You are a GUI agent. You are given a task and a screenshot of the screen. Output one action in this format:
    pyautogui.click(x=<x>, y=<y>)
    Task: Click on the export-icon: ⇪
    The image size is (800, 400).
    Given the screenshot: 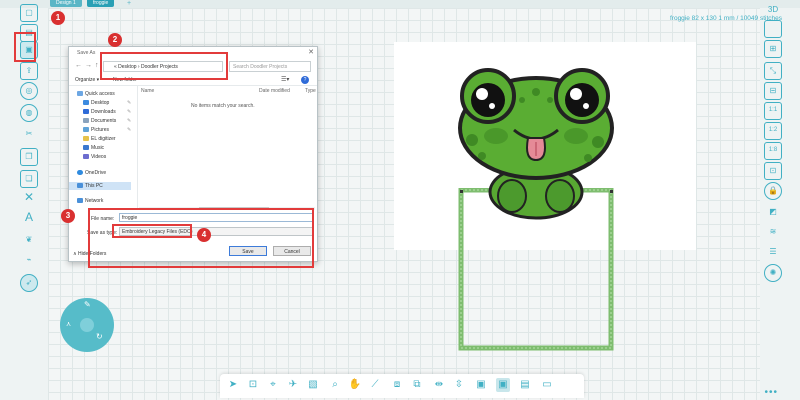 What is the action you would take?
    pyautogui.click(x=29, y=71)
    